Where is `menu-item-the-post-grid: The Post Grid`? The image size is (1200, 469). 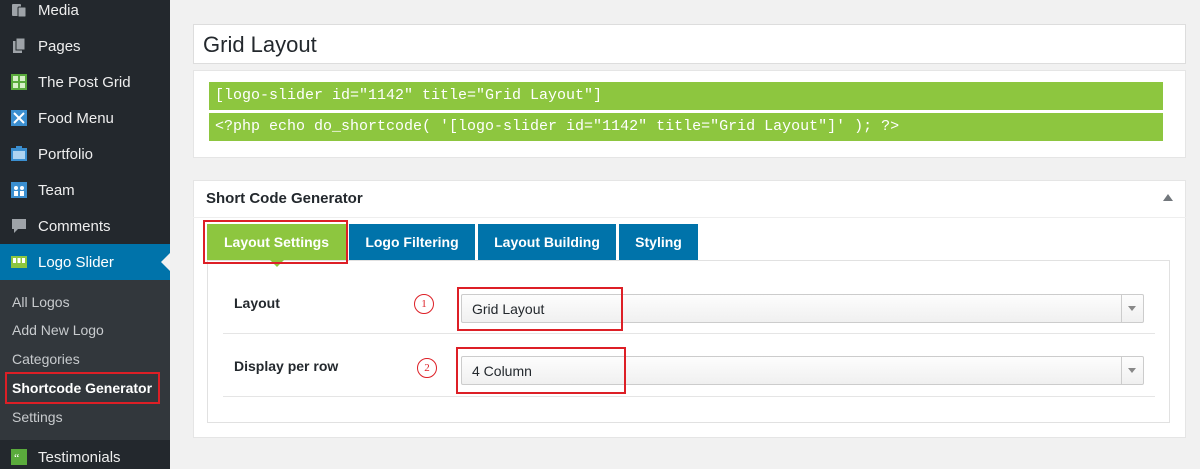 menu-item-the-post-grid: The Post Grid is located at coordinates (85, 82).